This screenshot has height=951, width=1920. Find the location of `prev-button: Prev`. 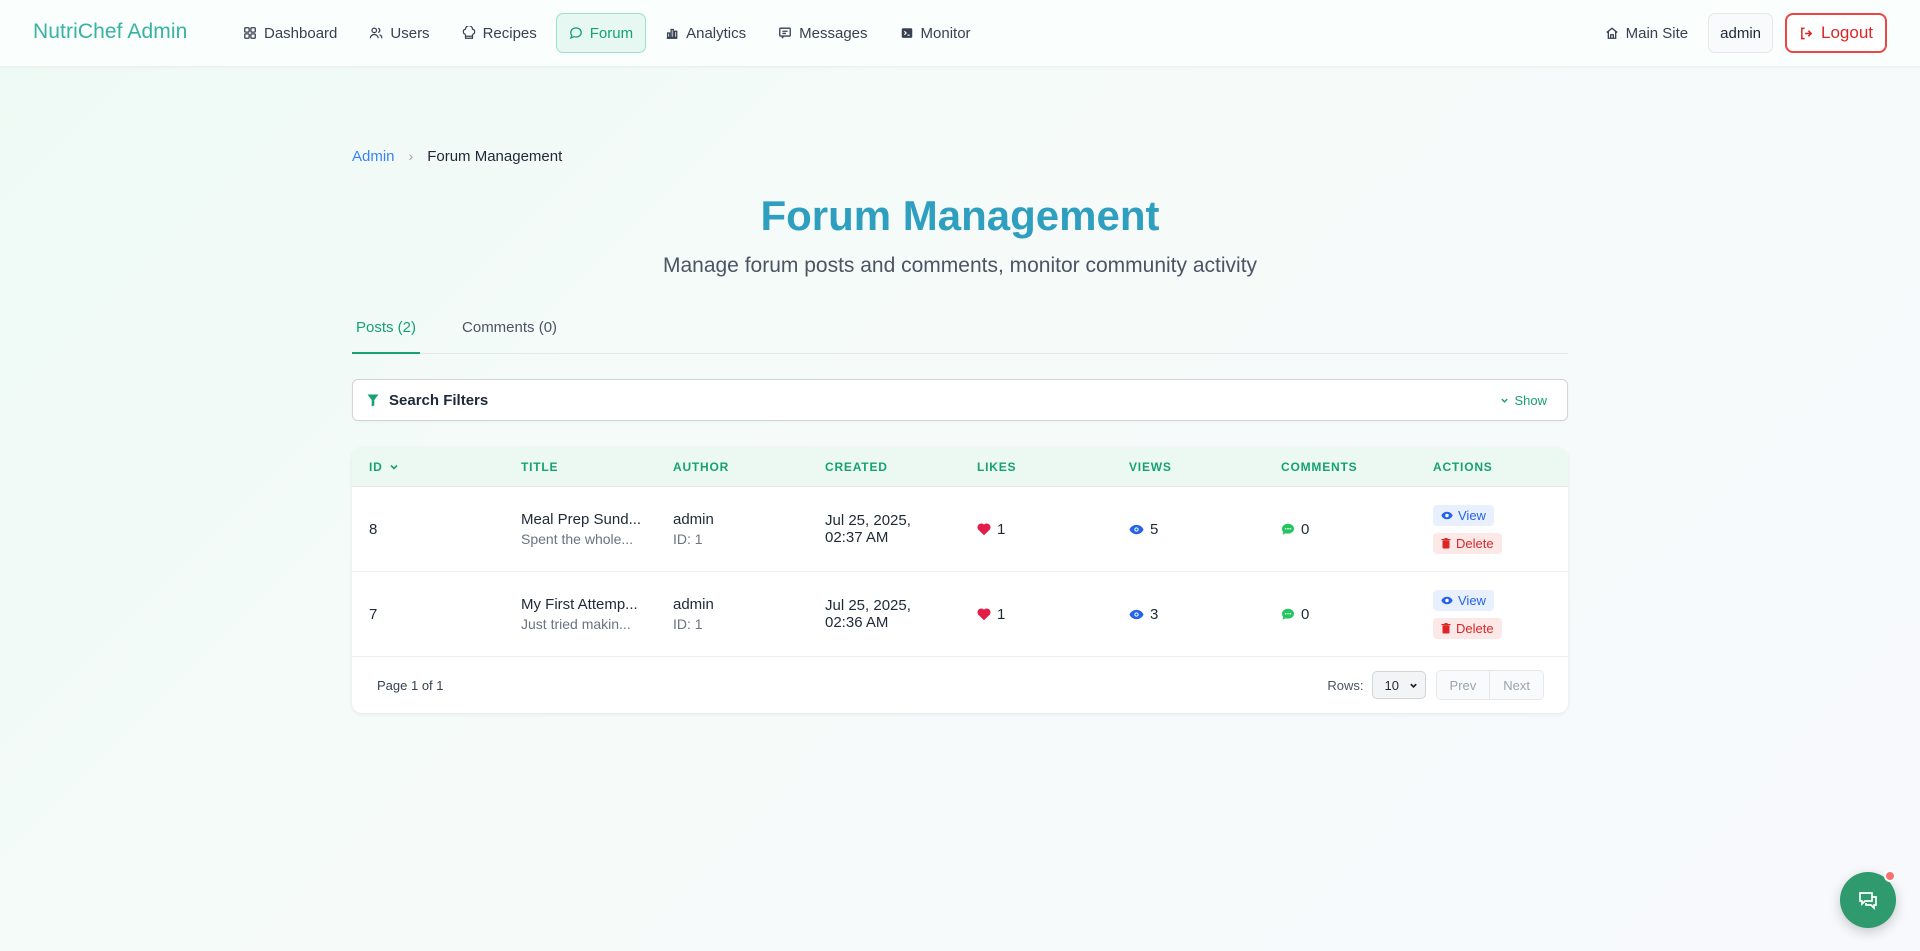

prev-button: Prev is located at coordinates (1463, 685).